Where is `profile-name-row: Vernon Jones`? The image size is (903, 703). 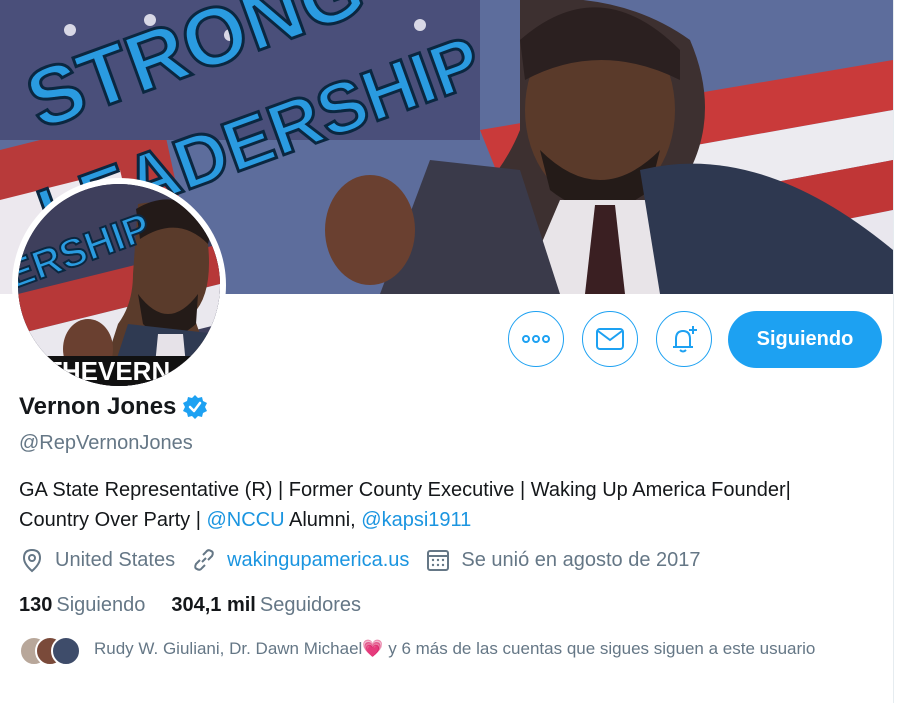
profile-name-row: Vernon Jones is located at coordinates (113, 407).